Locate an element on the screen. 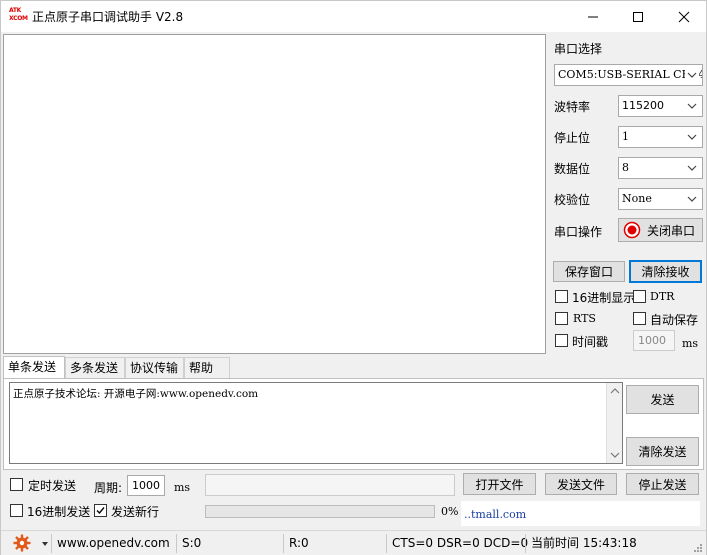  send-file-button: 发送文件 is located at coordinates (581, 484).